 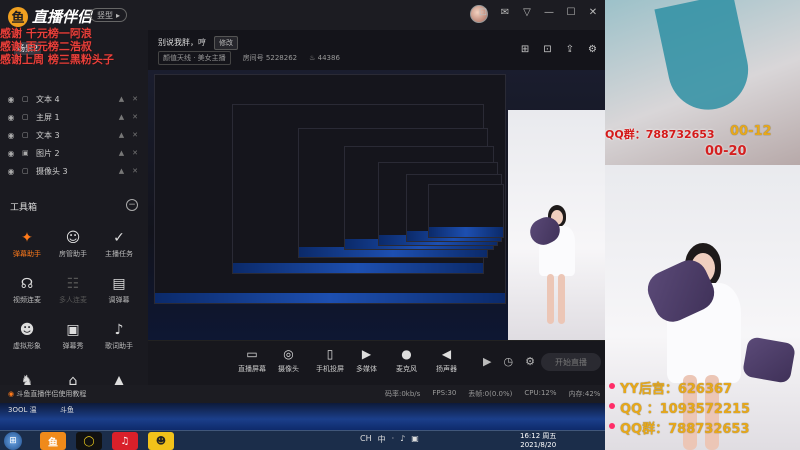 I want to click on source-row: ◉ ▣ 图片 2 ▲ ✕, so click(x=74, y=153).